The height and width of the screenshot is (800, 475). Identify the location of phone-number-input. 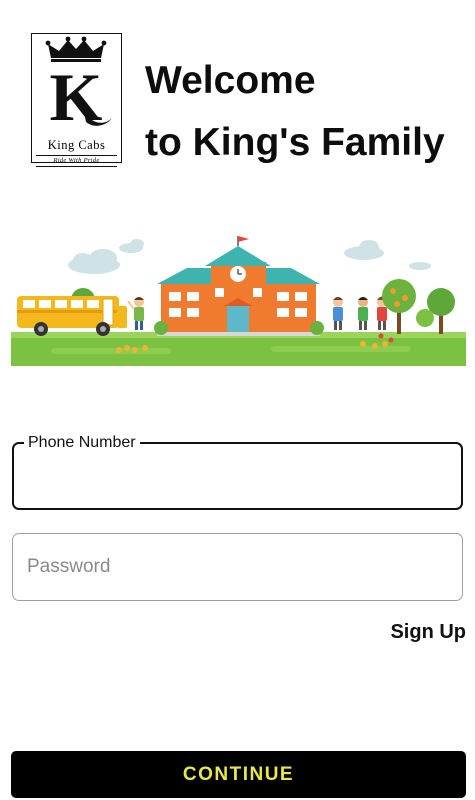
(237, 476).